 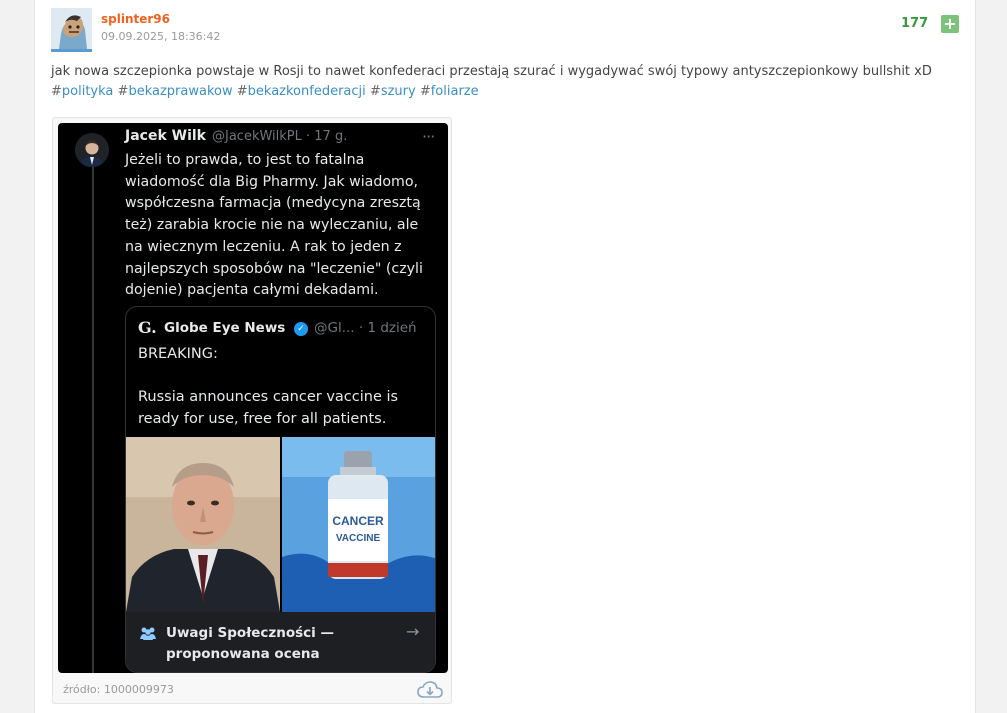 I want to click on tag-link: bekazprawakow, so click(x=180, y=91).